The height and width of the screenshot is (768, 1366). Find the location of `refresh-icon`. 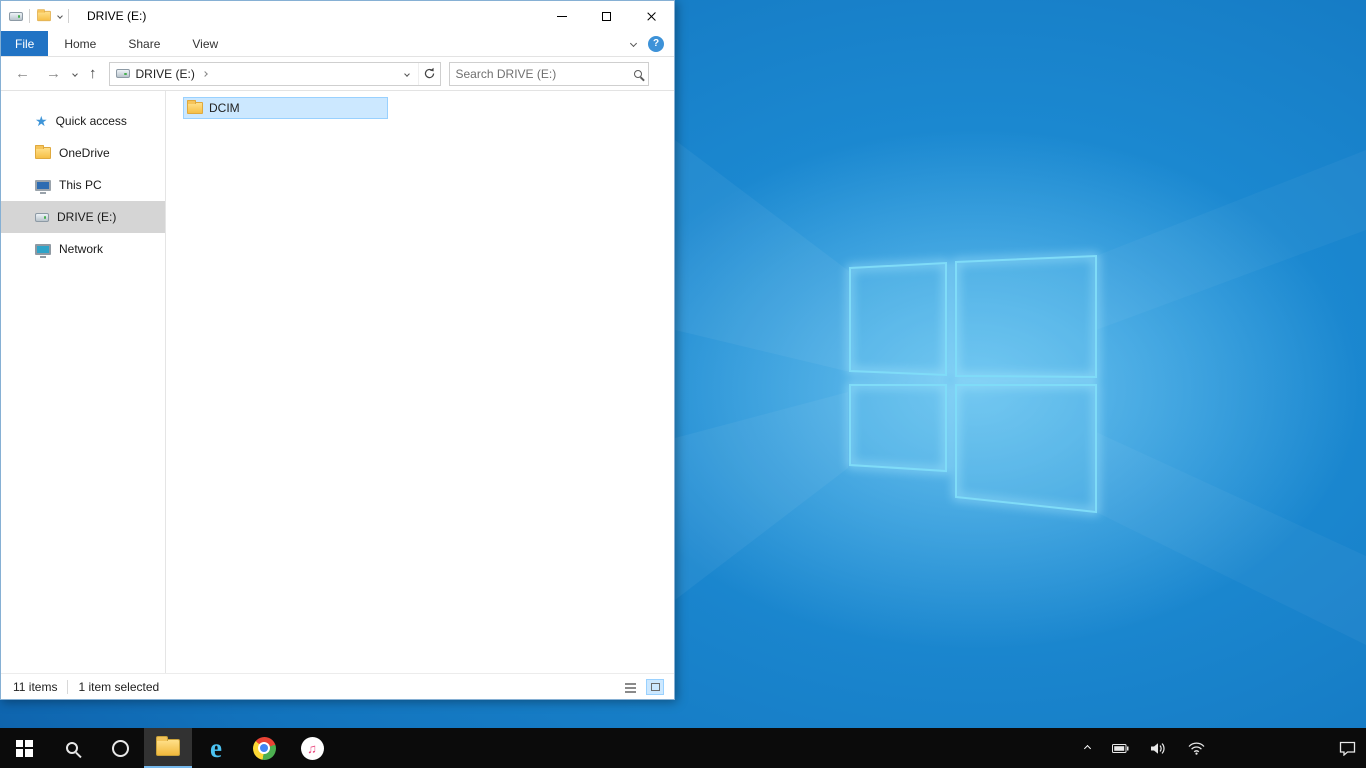

refresh-icon is located at coordinates (429, 73).